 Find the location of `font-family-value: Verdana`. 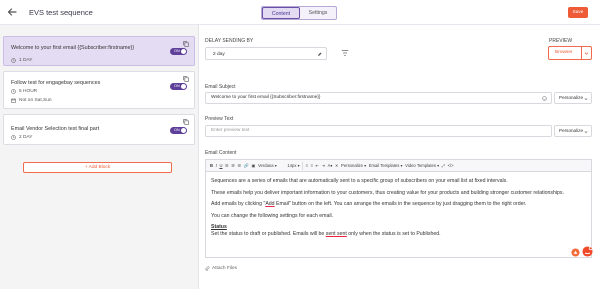

font-family-value: Verdana is located at coordinates (265, 165).